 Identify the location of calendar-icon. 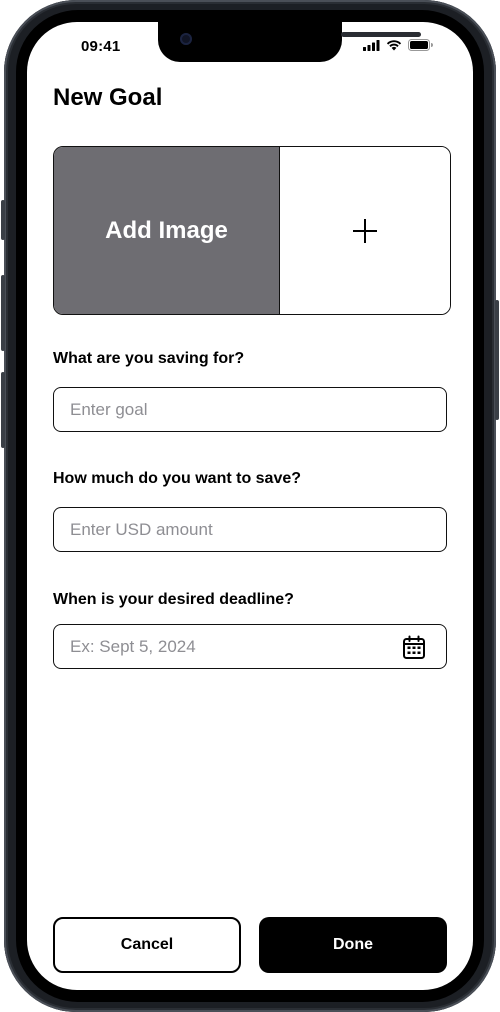
(414, 647).